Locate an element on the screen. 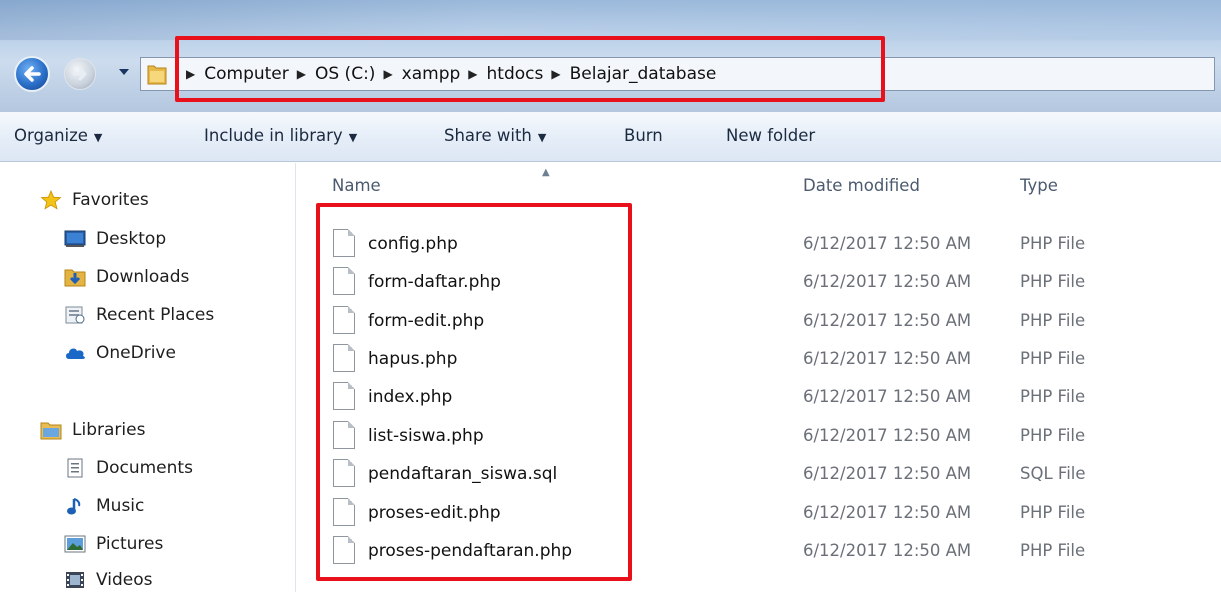  downloads-icon is located at coordinates (75, 277).